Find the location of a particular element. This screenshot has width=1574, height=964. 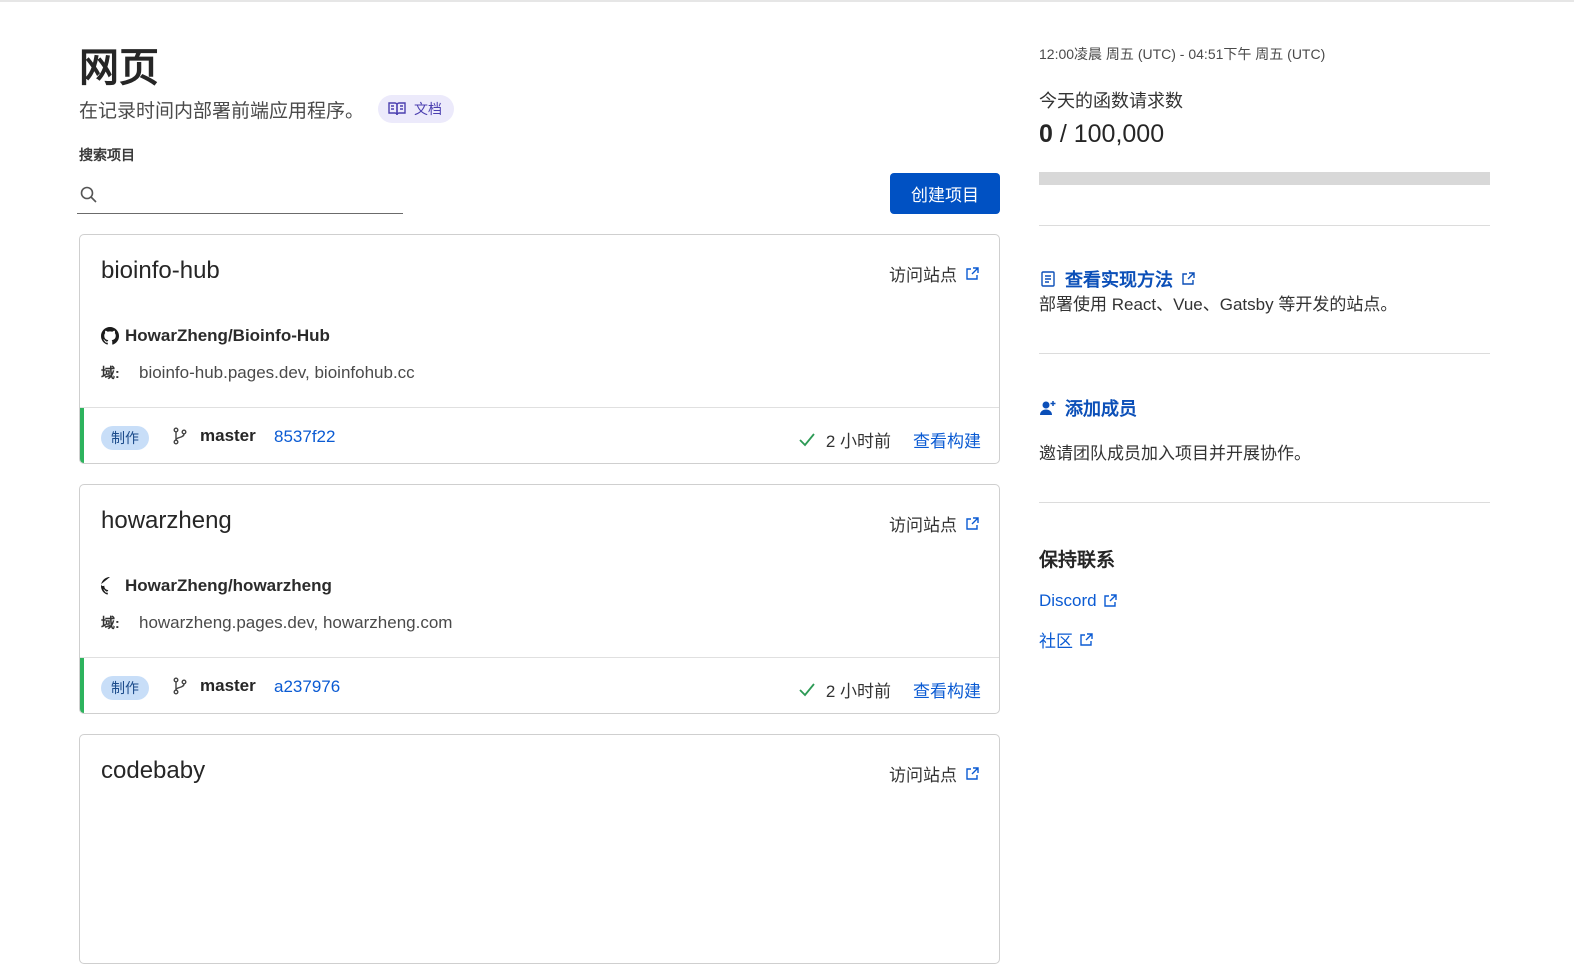

community-link: 社区 is located at coordinates (1066, 639).